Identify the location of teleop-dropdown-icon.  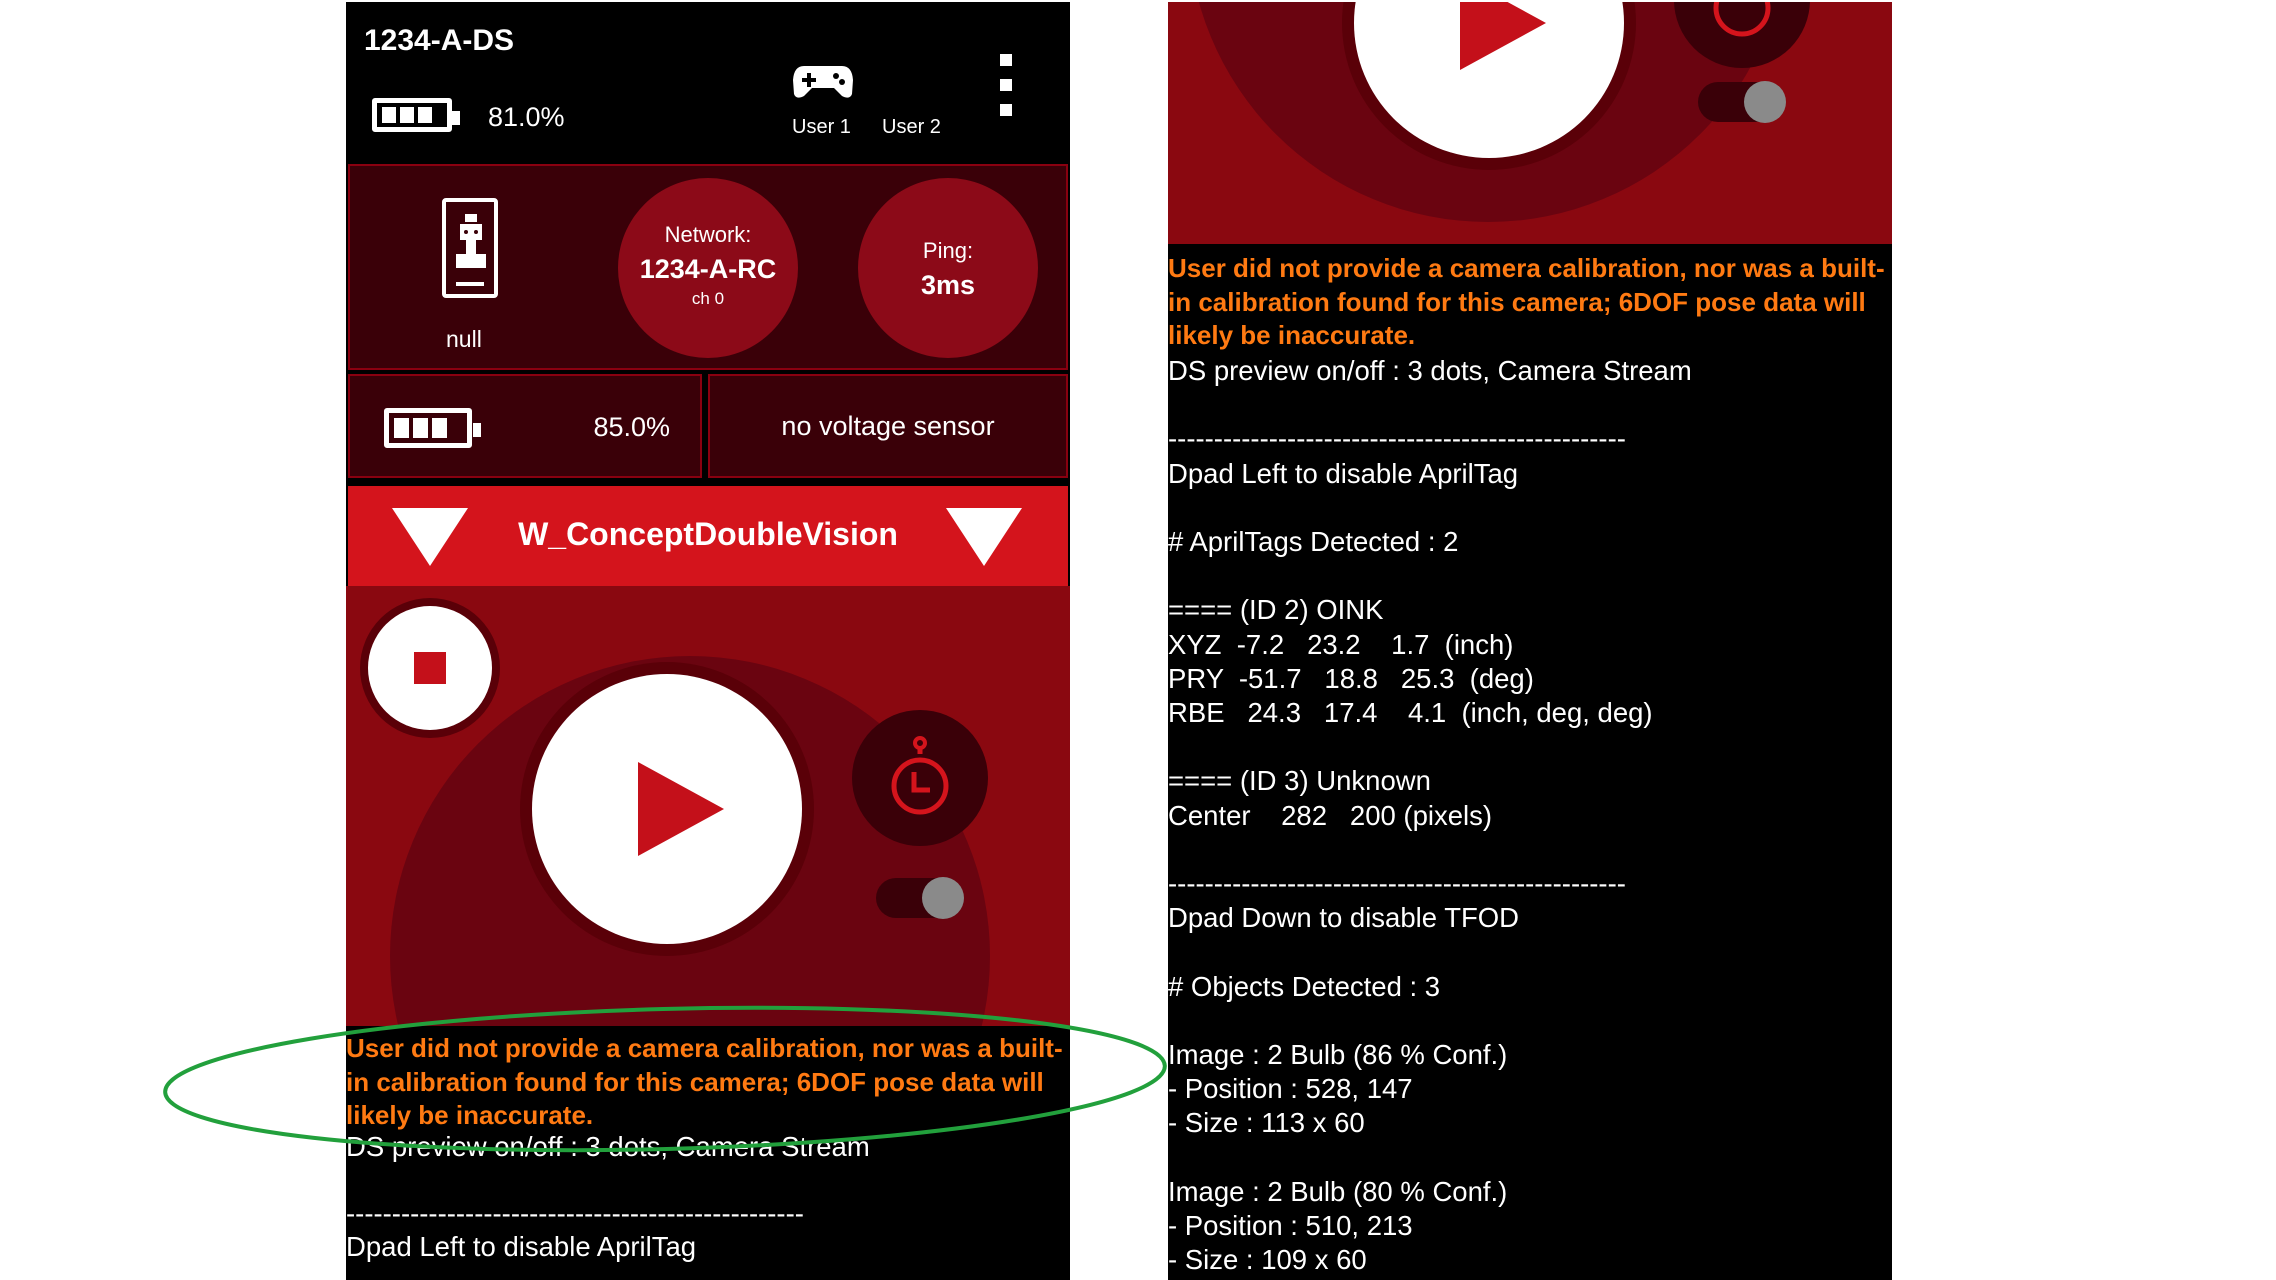
(984, 537).